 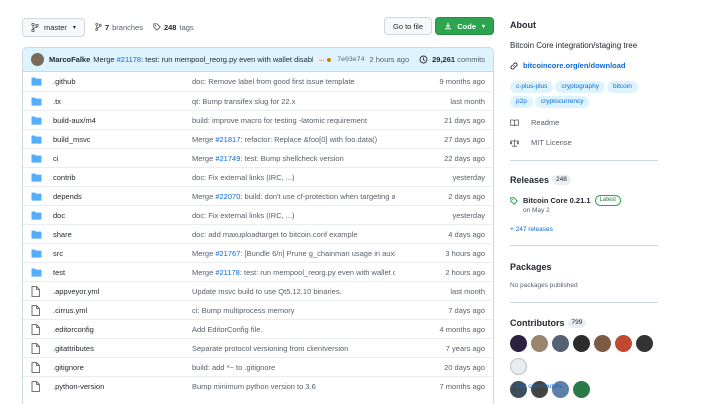 What do you see at coordinates (122, 158) in the screenshot?
I see `file-name-link: ci` at bounding box center [122, 158].